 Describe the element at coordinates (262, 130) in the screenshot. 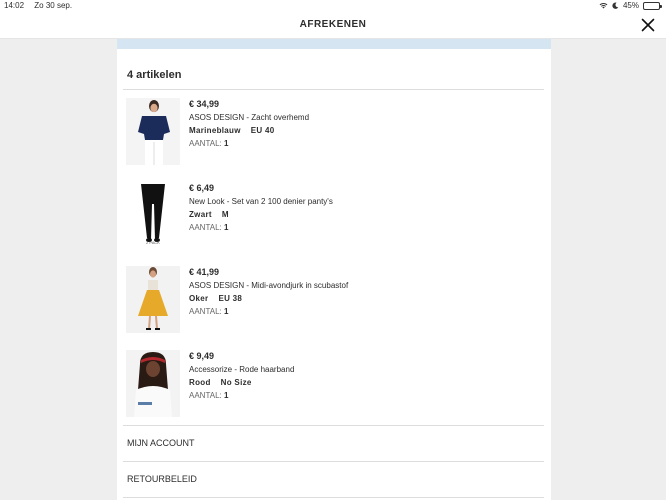

I see `item-size: EU 40` at that location.